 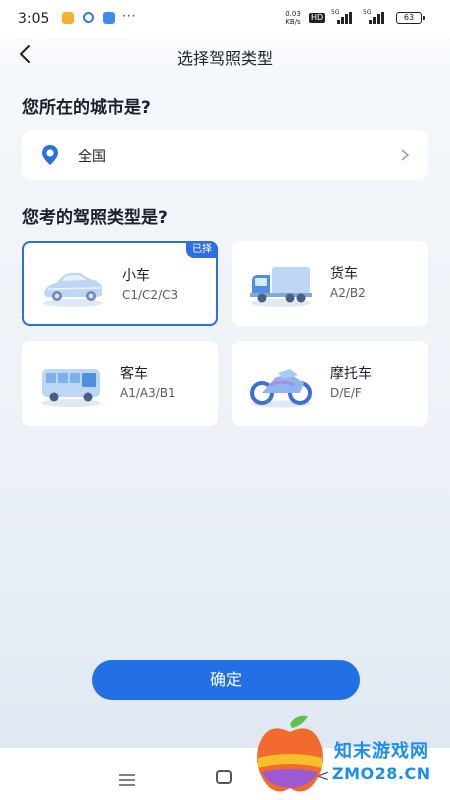 I want to click on license-card-car: 已择 小车 C1/C2/C3, so click(x=120, y=283).